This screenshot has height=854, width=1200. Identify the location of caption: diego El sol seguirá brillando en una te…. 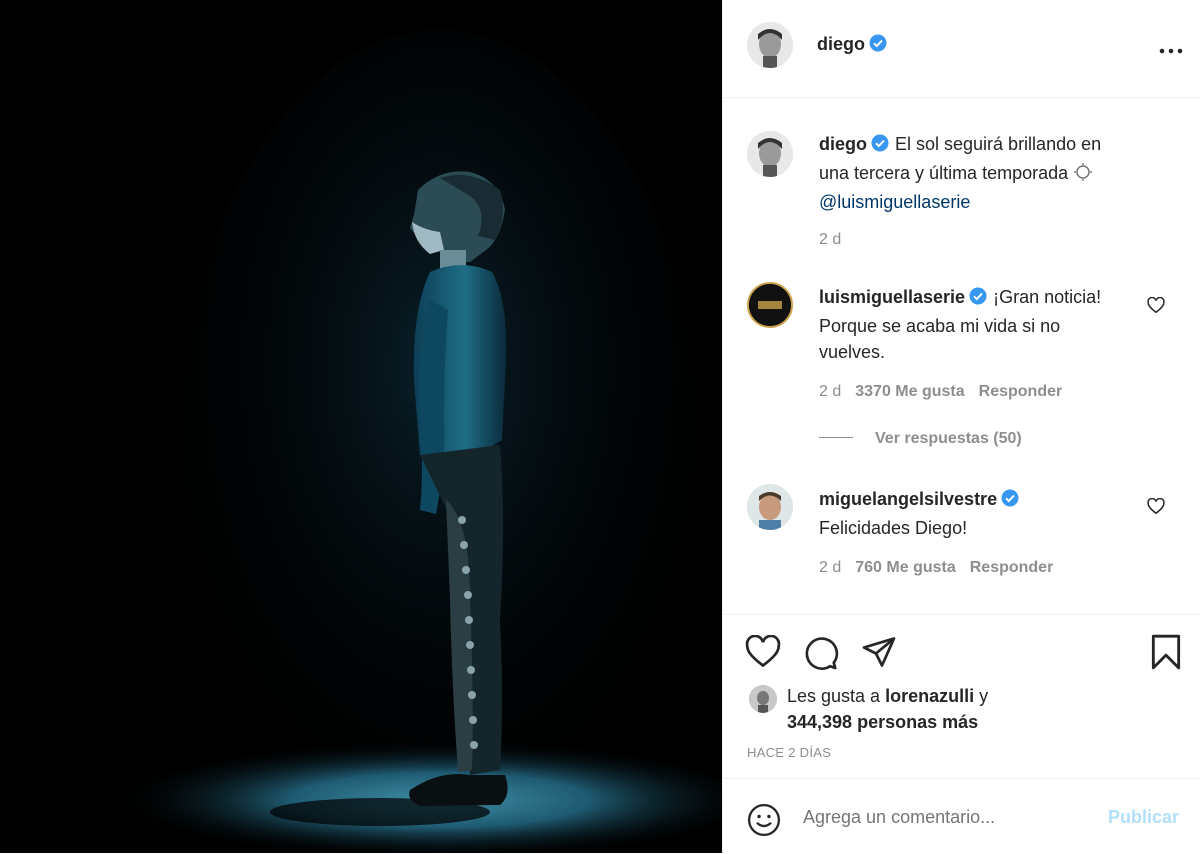
(999, 173).